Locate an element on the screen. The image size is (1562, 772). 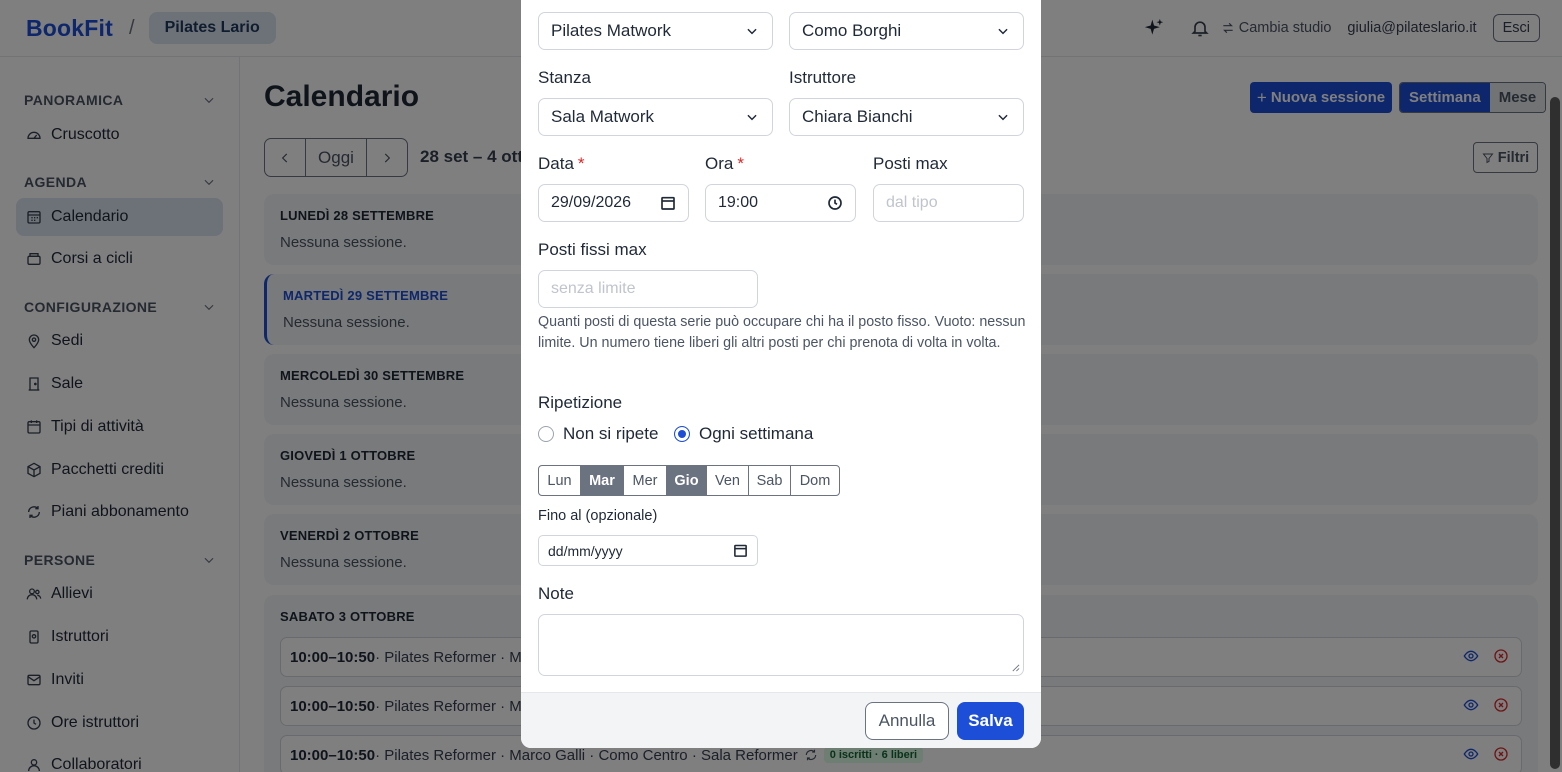
weekday-mer: Mer is located at coordinates (645, 480).